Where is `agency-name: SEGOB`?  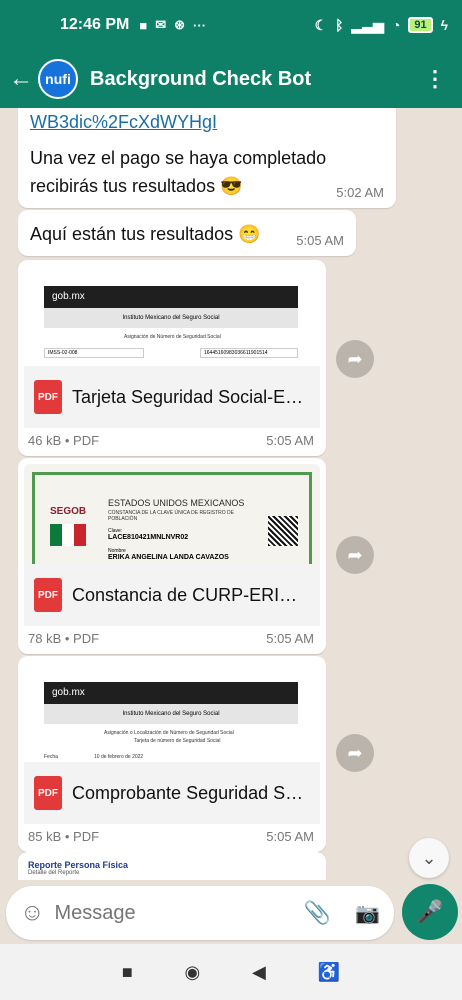 agency-name: SEGOB is located at coordinates (68, 511).